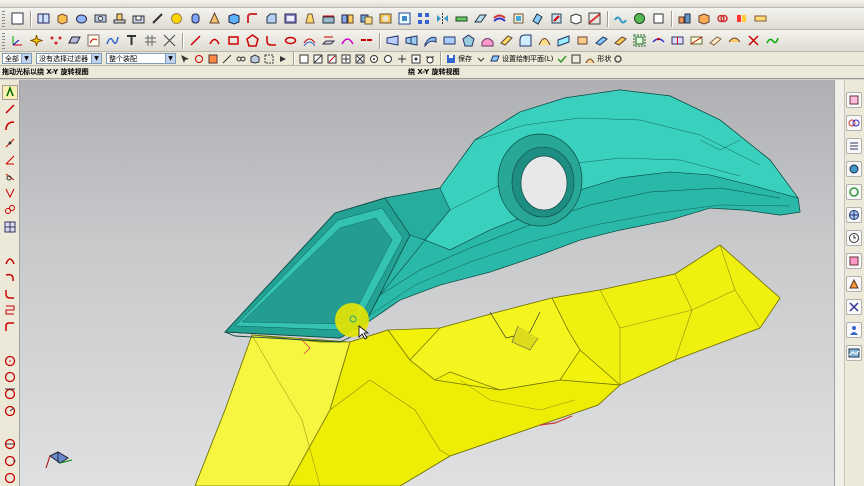 The height and width of the screenshot is (486, 864). Describe the element at coordinates (10, 444) in the screenshot. I see `circle-diameter-icon` at that location.